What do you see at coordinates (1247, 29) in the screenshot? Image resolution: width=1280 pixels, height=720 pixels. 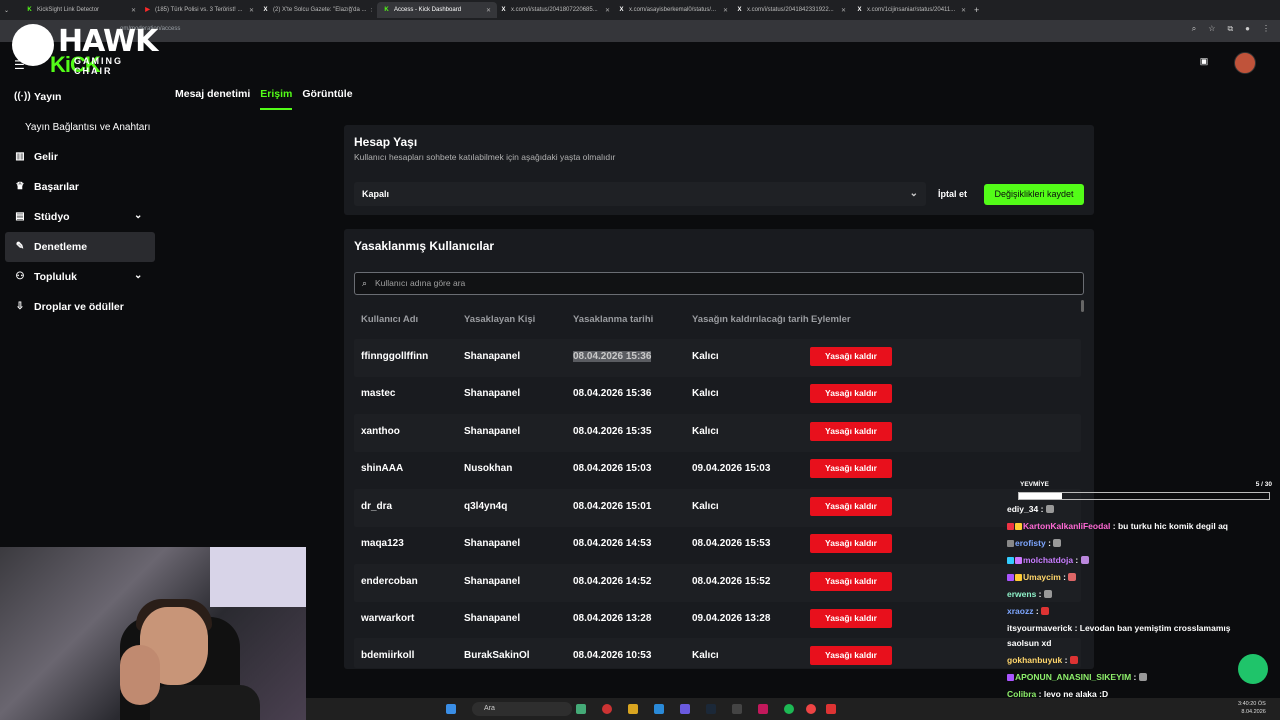 I see `profile-icon: ●` at bounding box center [1247, 29].